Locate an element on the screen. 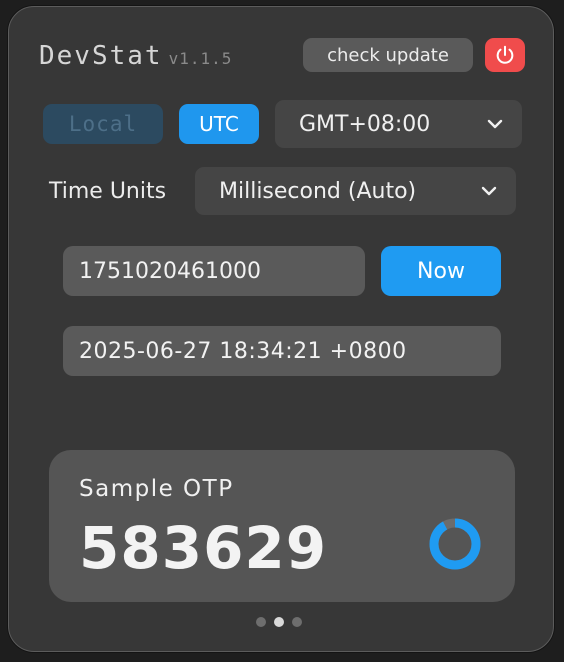 The width and height of the screenshot is (564, 662). page-indicator is located at coordinates (279, 622).